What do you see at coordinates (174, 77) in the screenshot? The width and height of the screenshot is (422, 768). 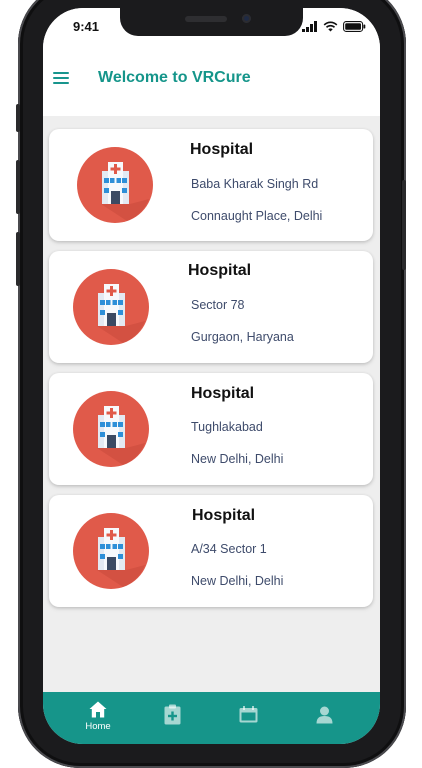 I see `app-title: Welcome to VRCure` at bounding box center [174, 77].